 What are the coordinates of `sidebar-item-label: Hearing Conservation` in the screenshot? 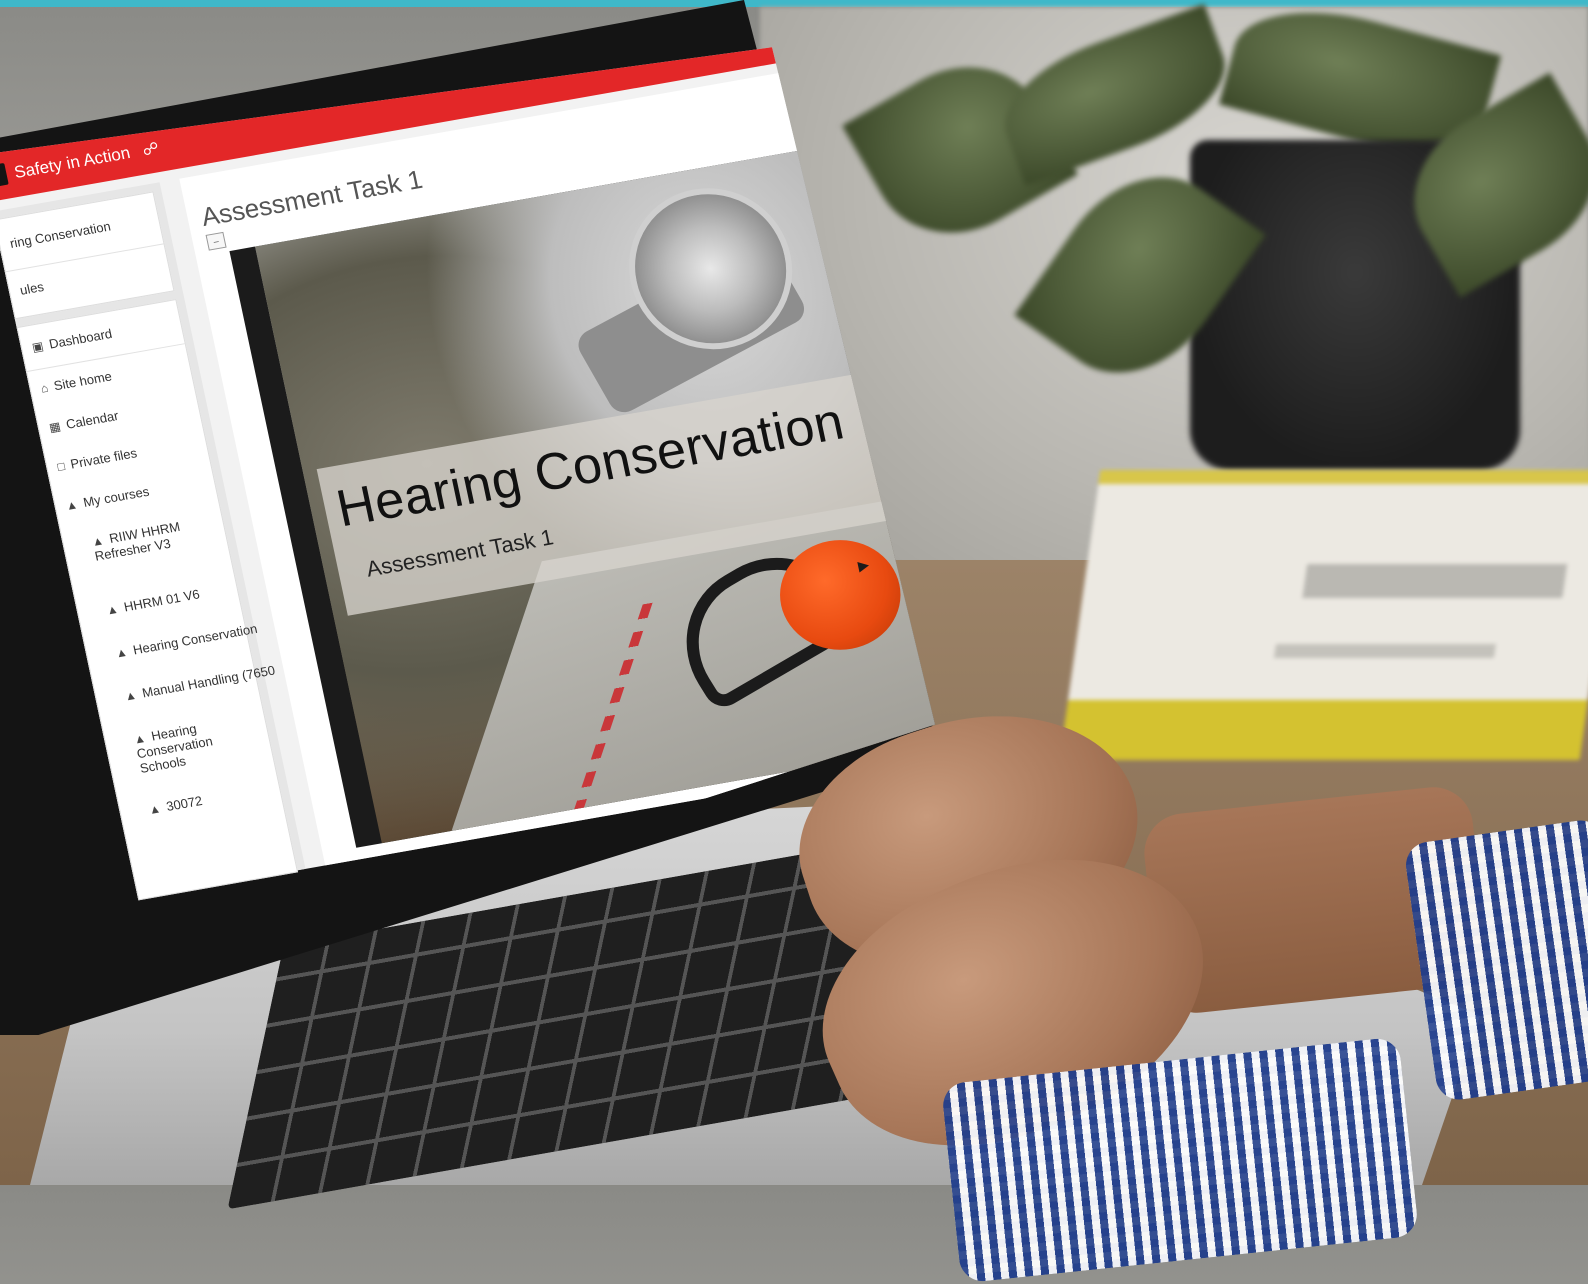 It's located at (195, 639).